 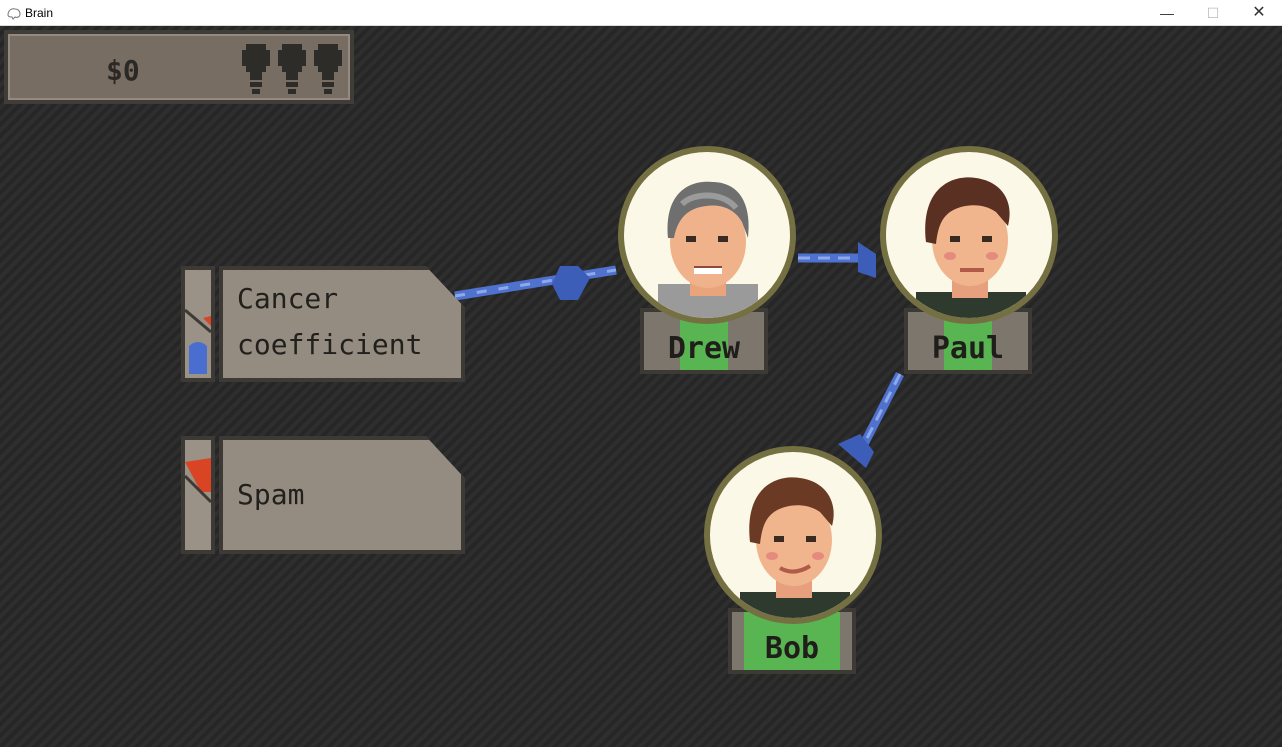 I want to click on person-name: Paul, so click(x=968, y=348).